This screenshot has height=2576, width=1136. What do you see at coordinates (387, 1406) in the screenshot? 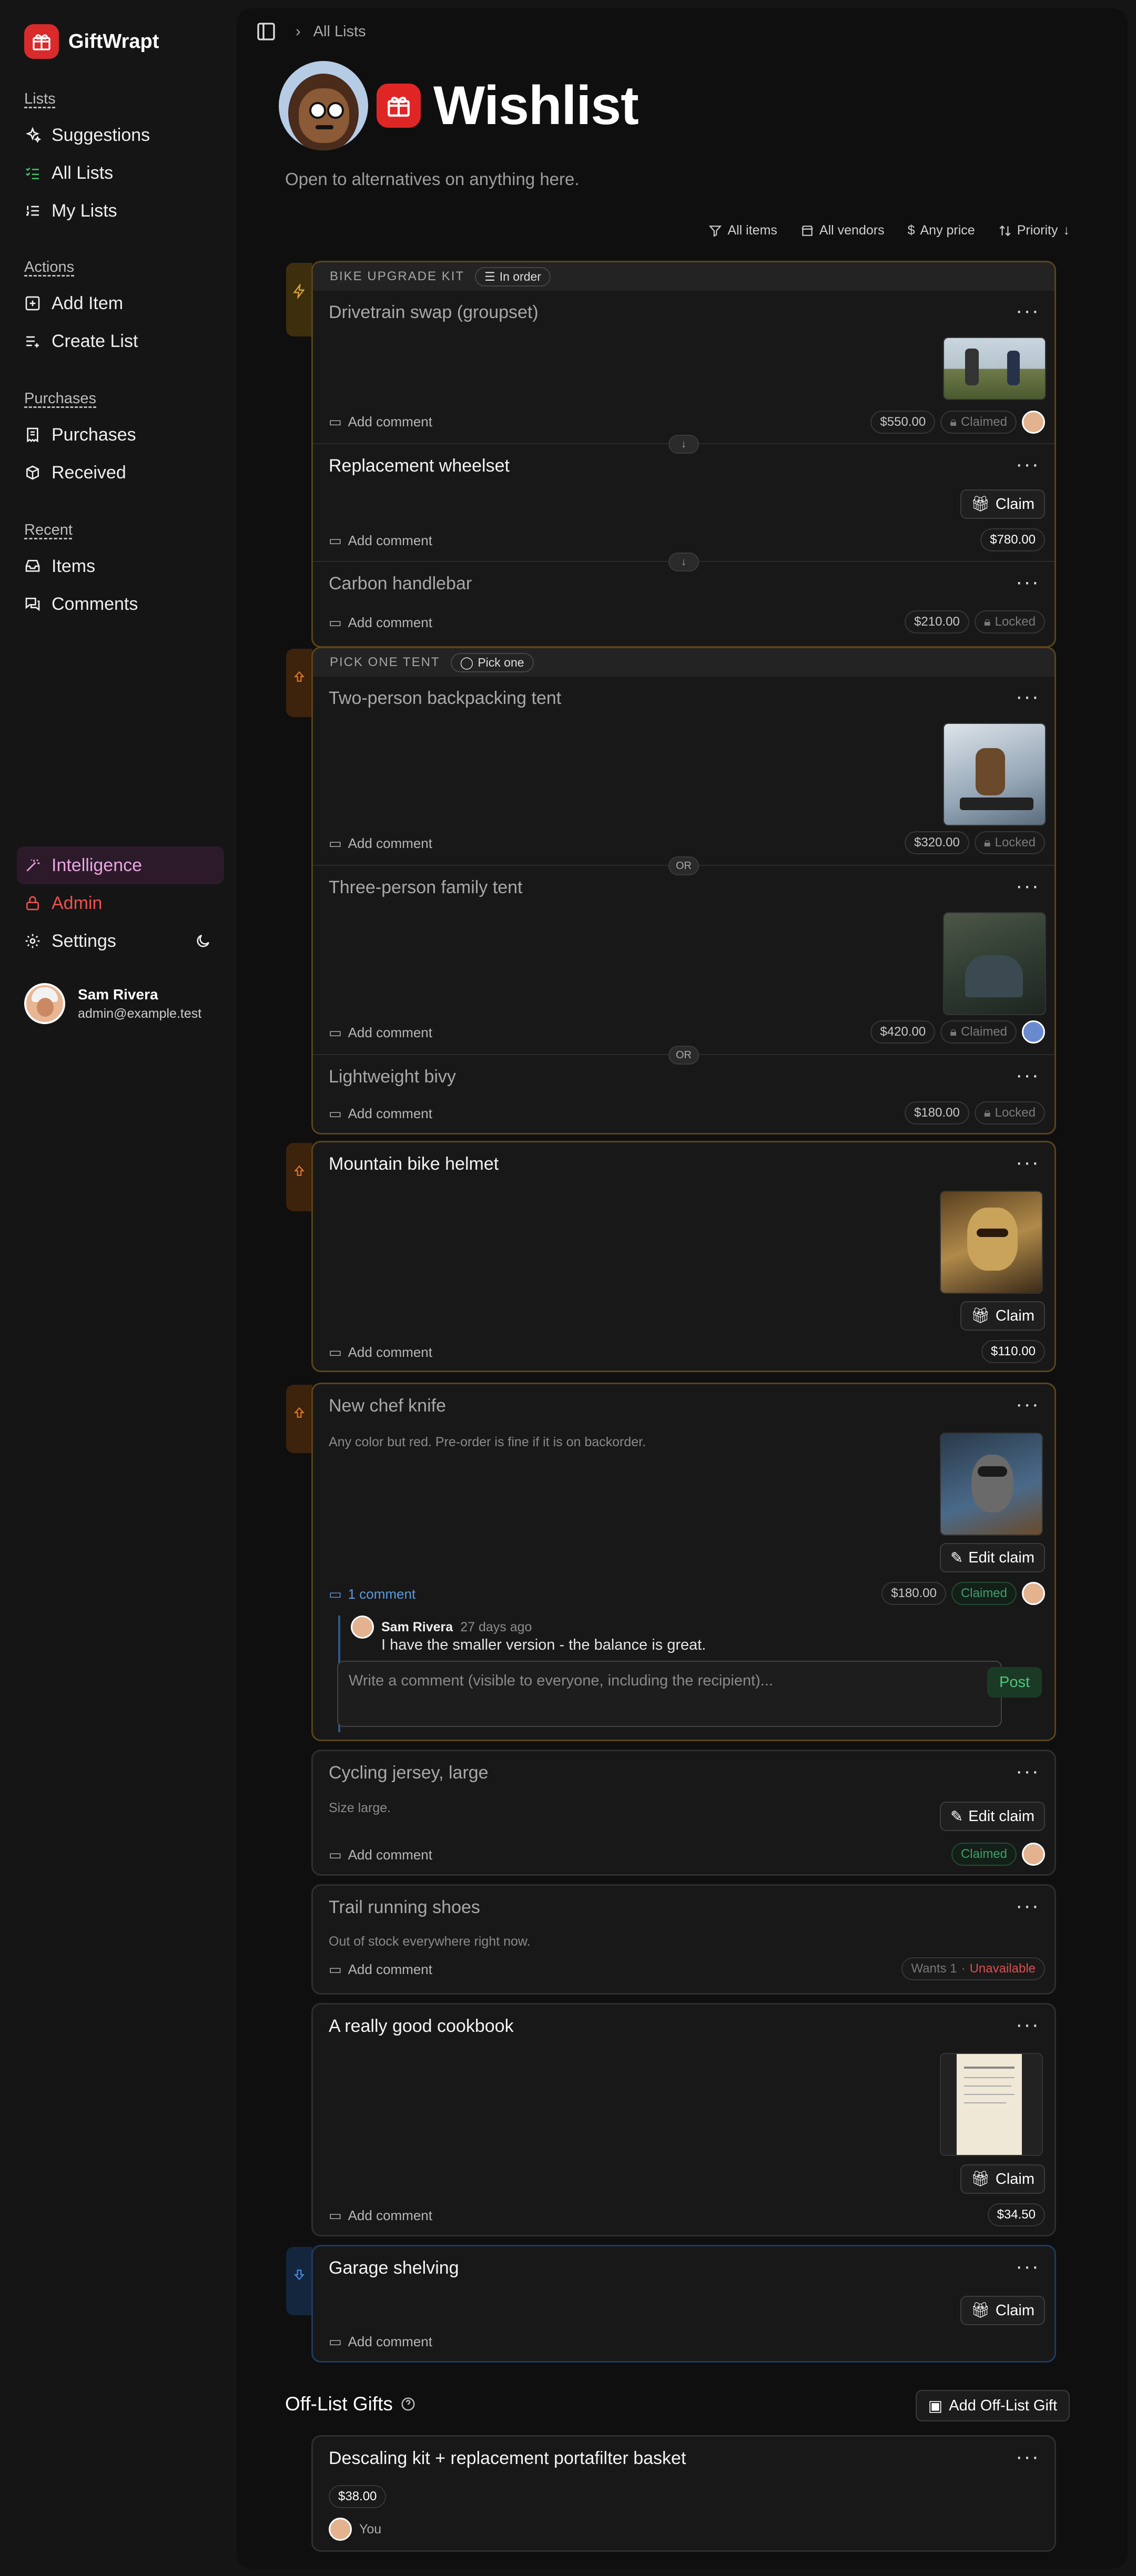
I see `item-name: New chef knife` at bounding box center [387, 1406].